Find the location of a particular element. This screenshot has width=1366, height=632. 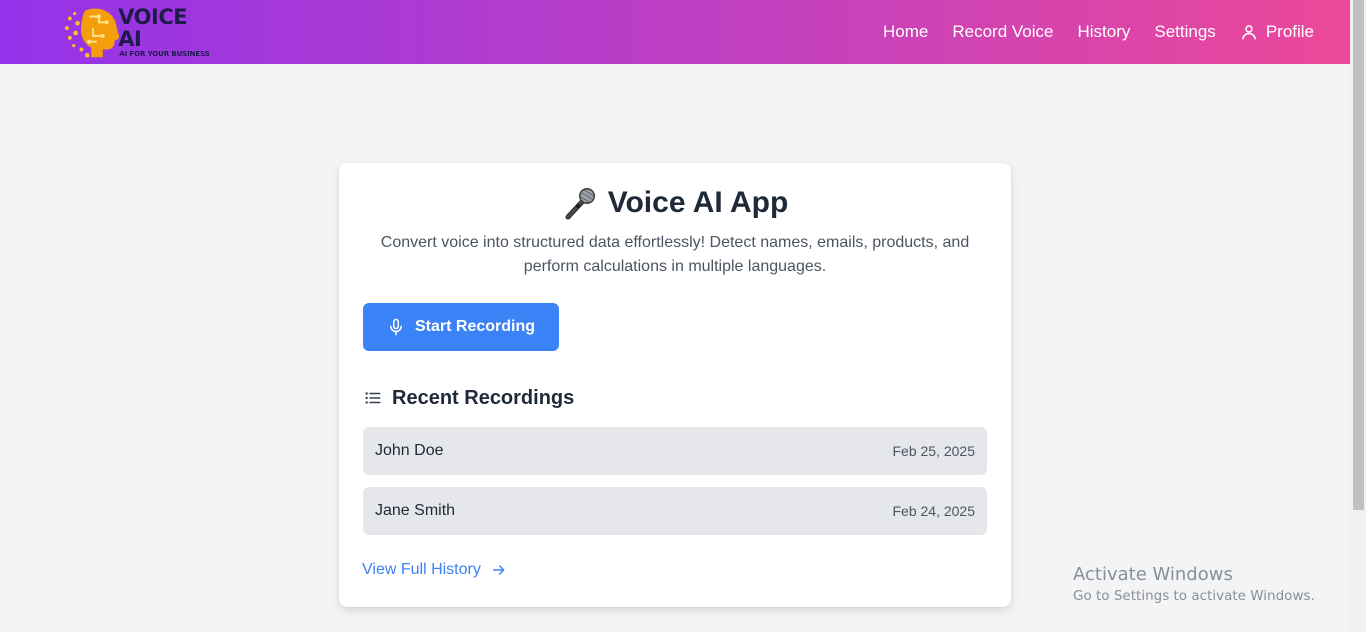

arrow-right-icon is located at coordinates (498, 570).